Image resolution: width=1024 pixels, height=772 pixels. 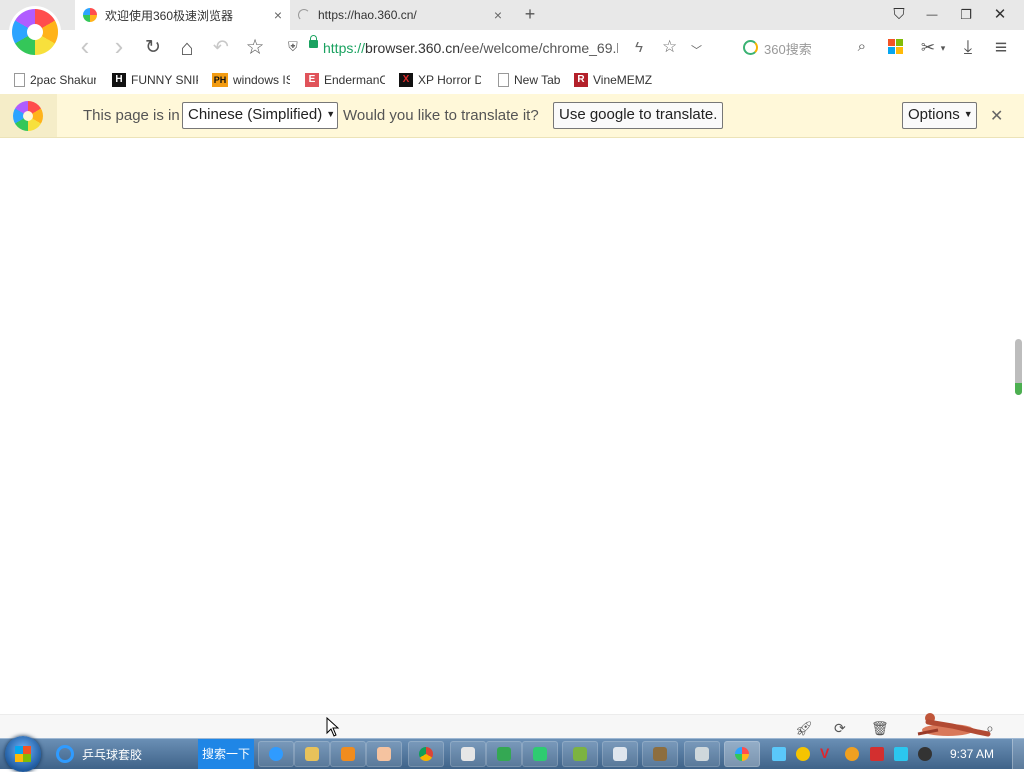 I want to click on bookmark-new-tab: New Tab, so click(x=532, y=80).